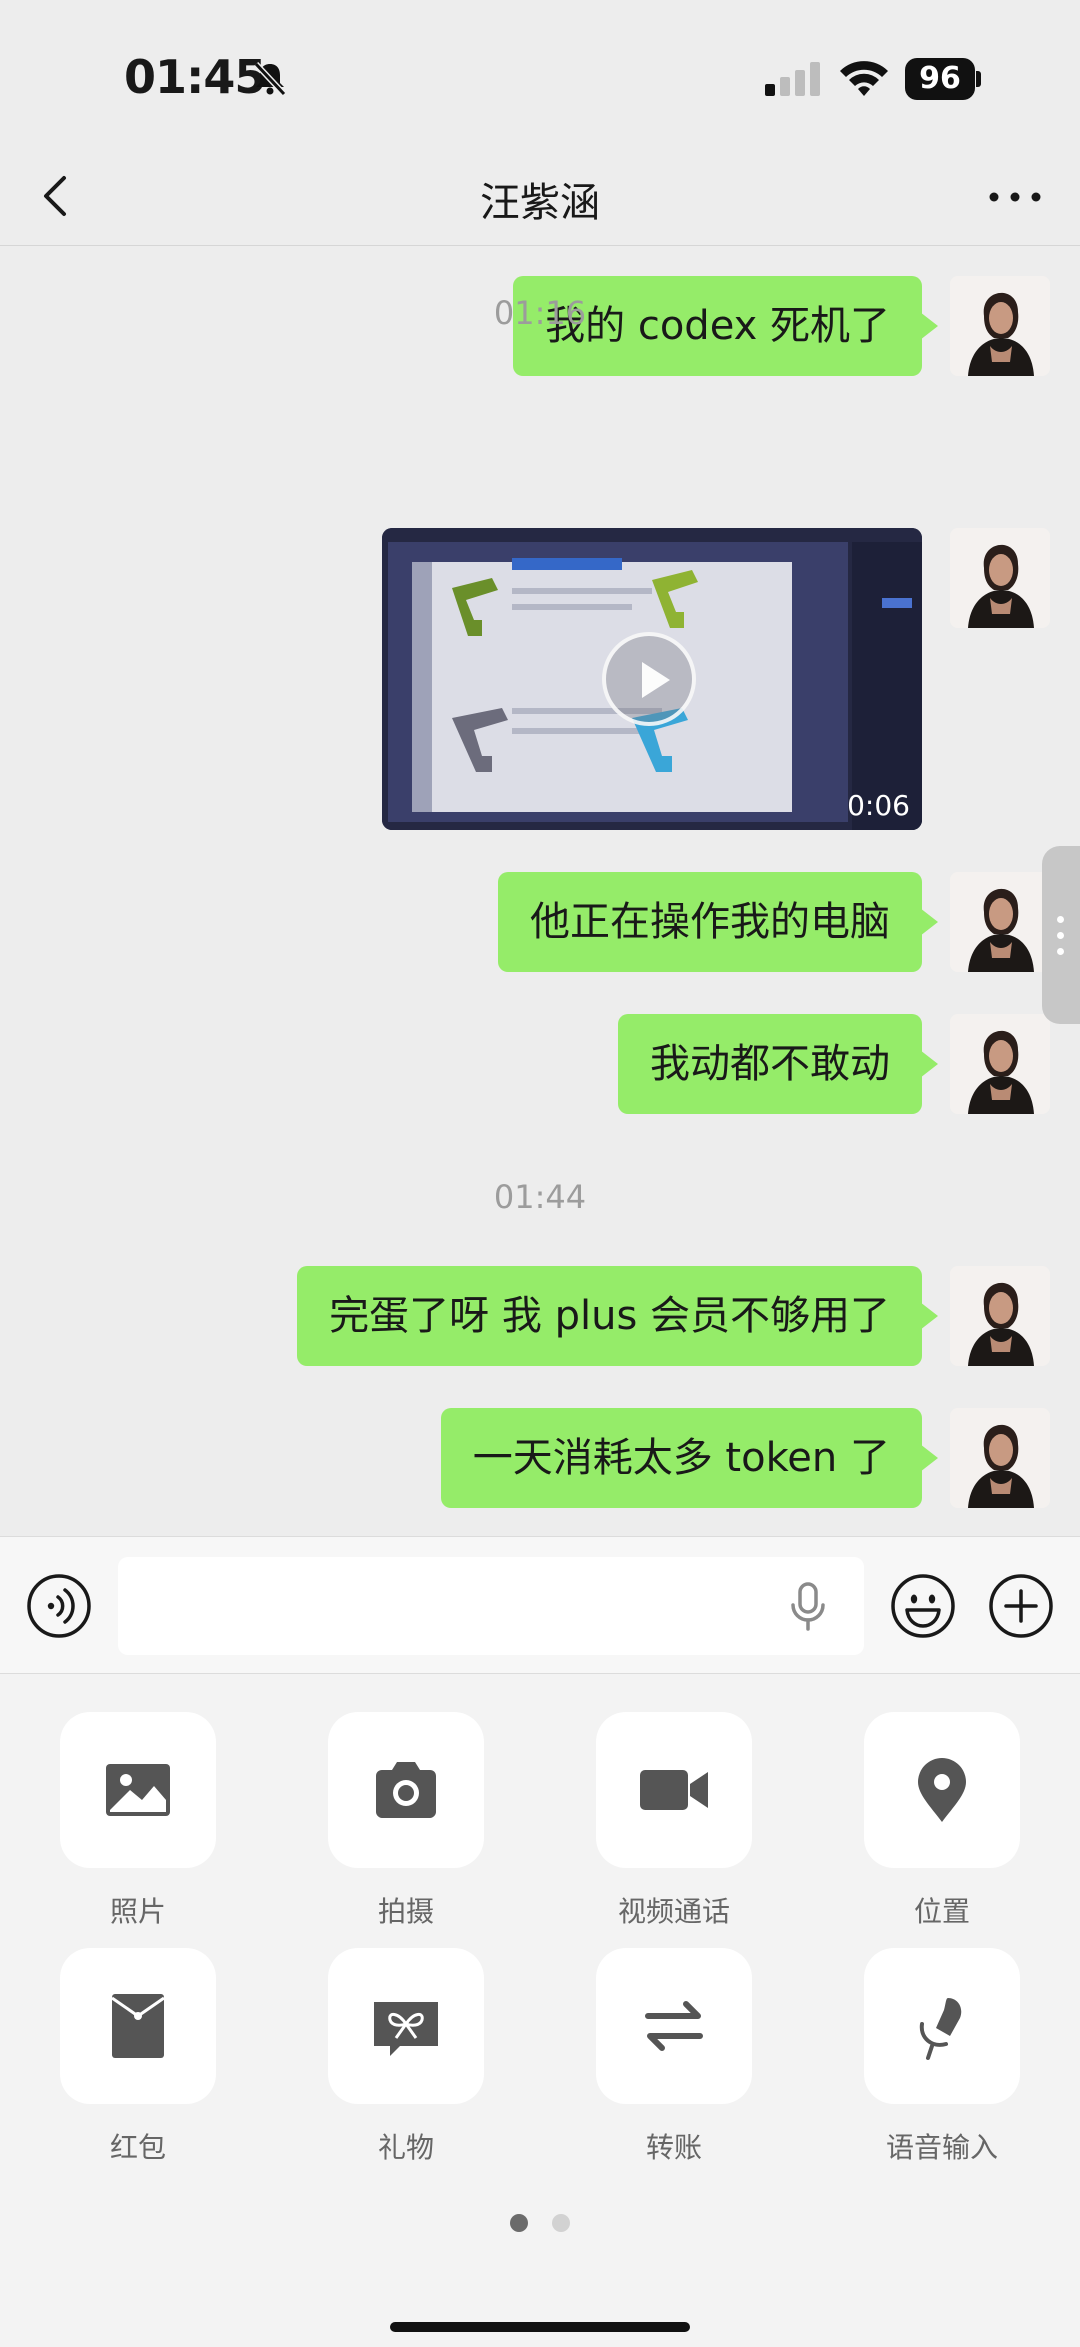 This screenshot has height=2347, width=1080. What do you see at coordinates (718, 922) in the screenshot?
I see `message-bubble: 他正在操作我的电脑` at bounding box center [718, 922].